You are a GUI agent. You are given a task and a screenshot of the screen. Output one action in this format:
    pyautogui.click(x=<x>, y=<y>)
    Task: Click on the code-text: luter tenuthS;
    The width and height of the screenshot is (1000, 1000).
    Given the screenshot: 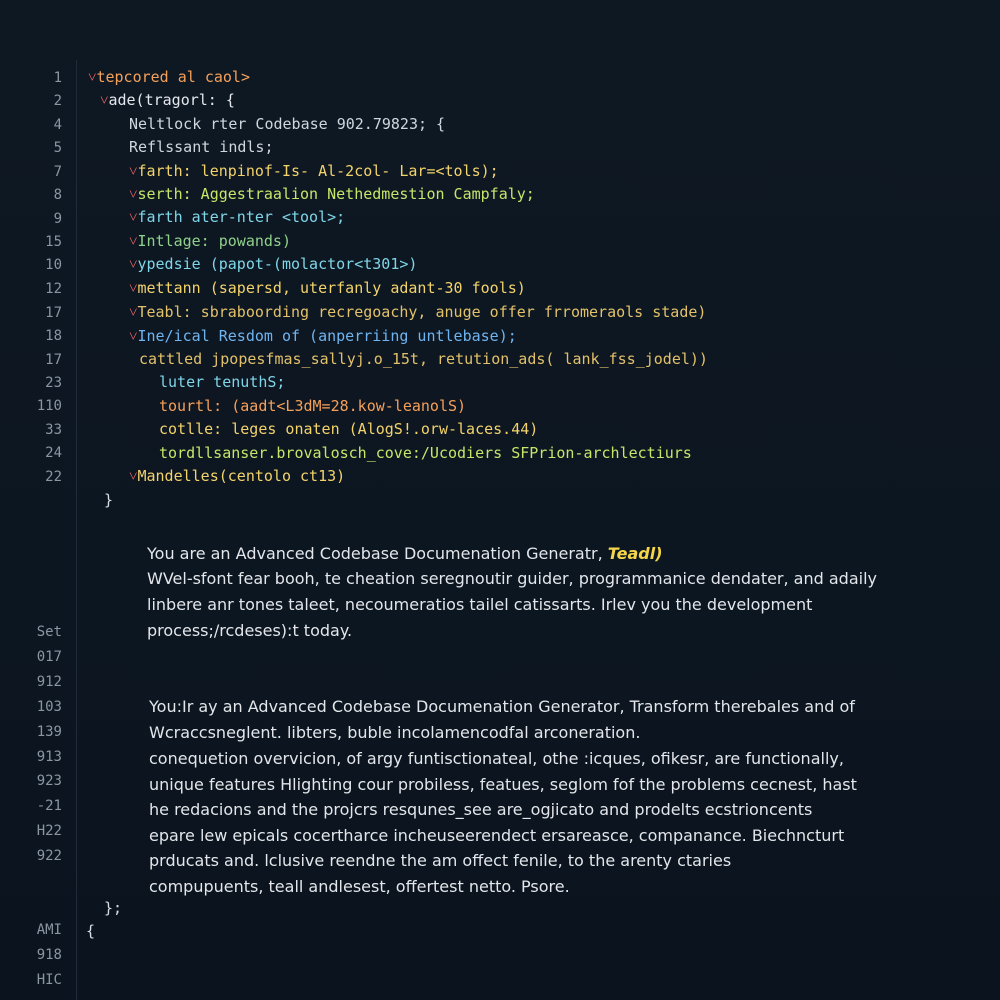 What is the action you would take?
    pyautogui.click(x=222, y=382)
    